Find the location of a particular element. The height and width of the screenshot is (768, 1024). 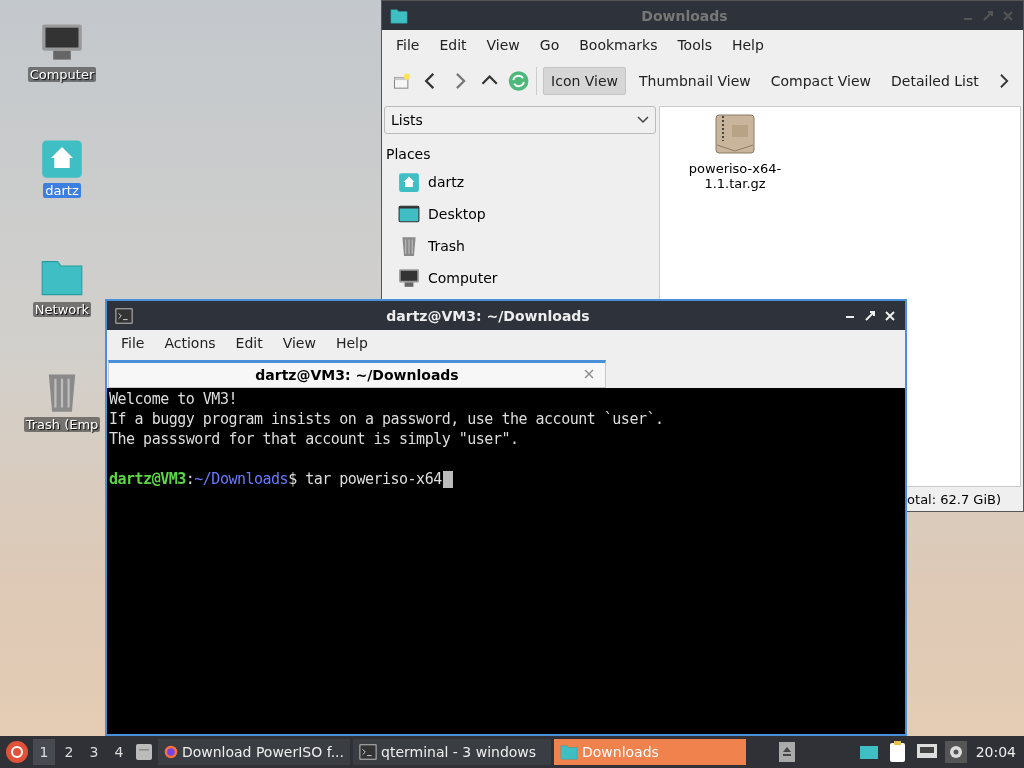

view-mode-button: Thumbnail View is located at coordinates (695, 81).